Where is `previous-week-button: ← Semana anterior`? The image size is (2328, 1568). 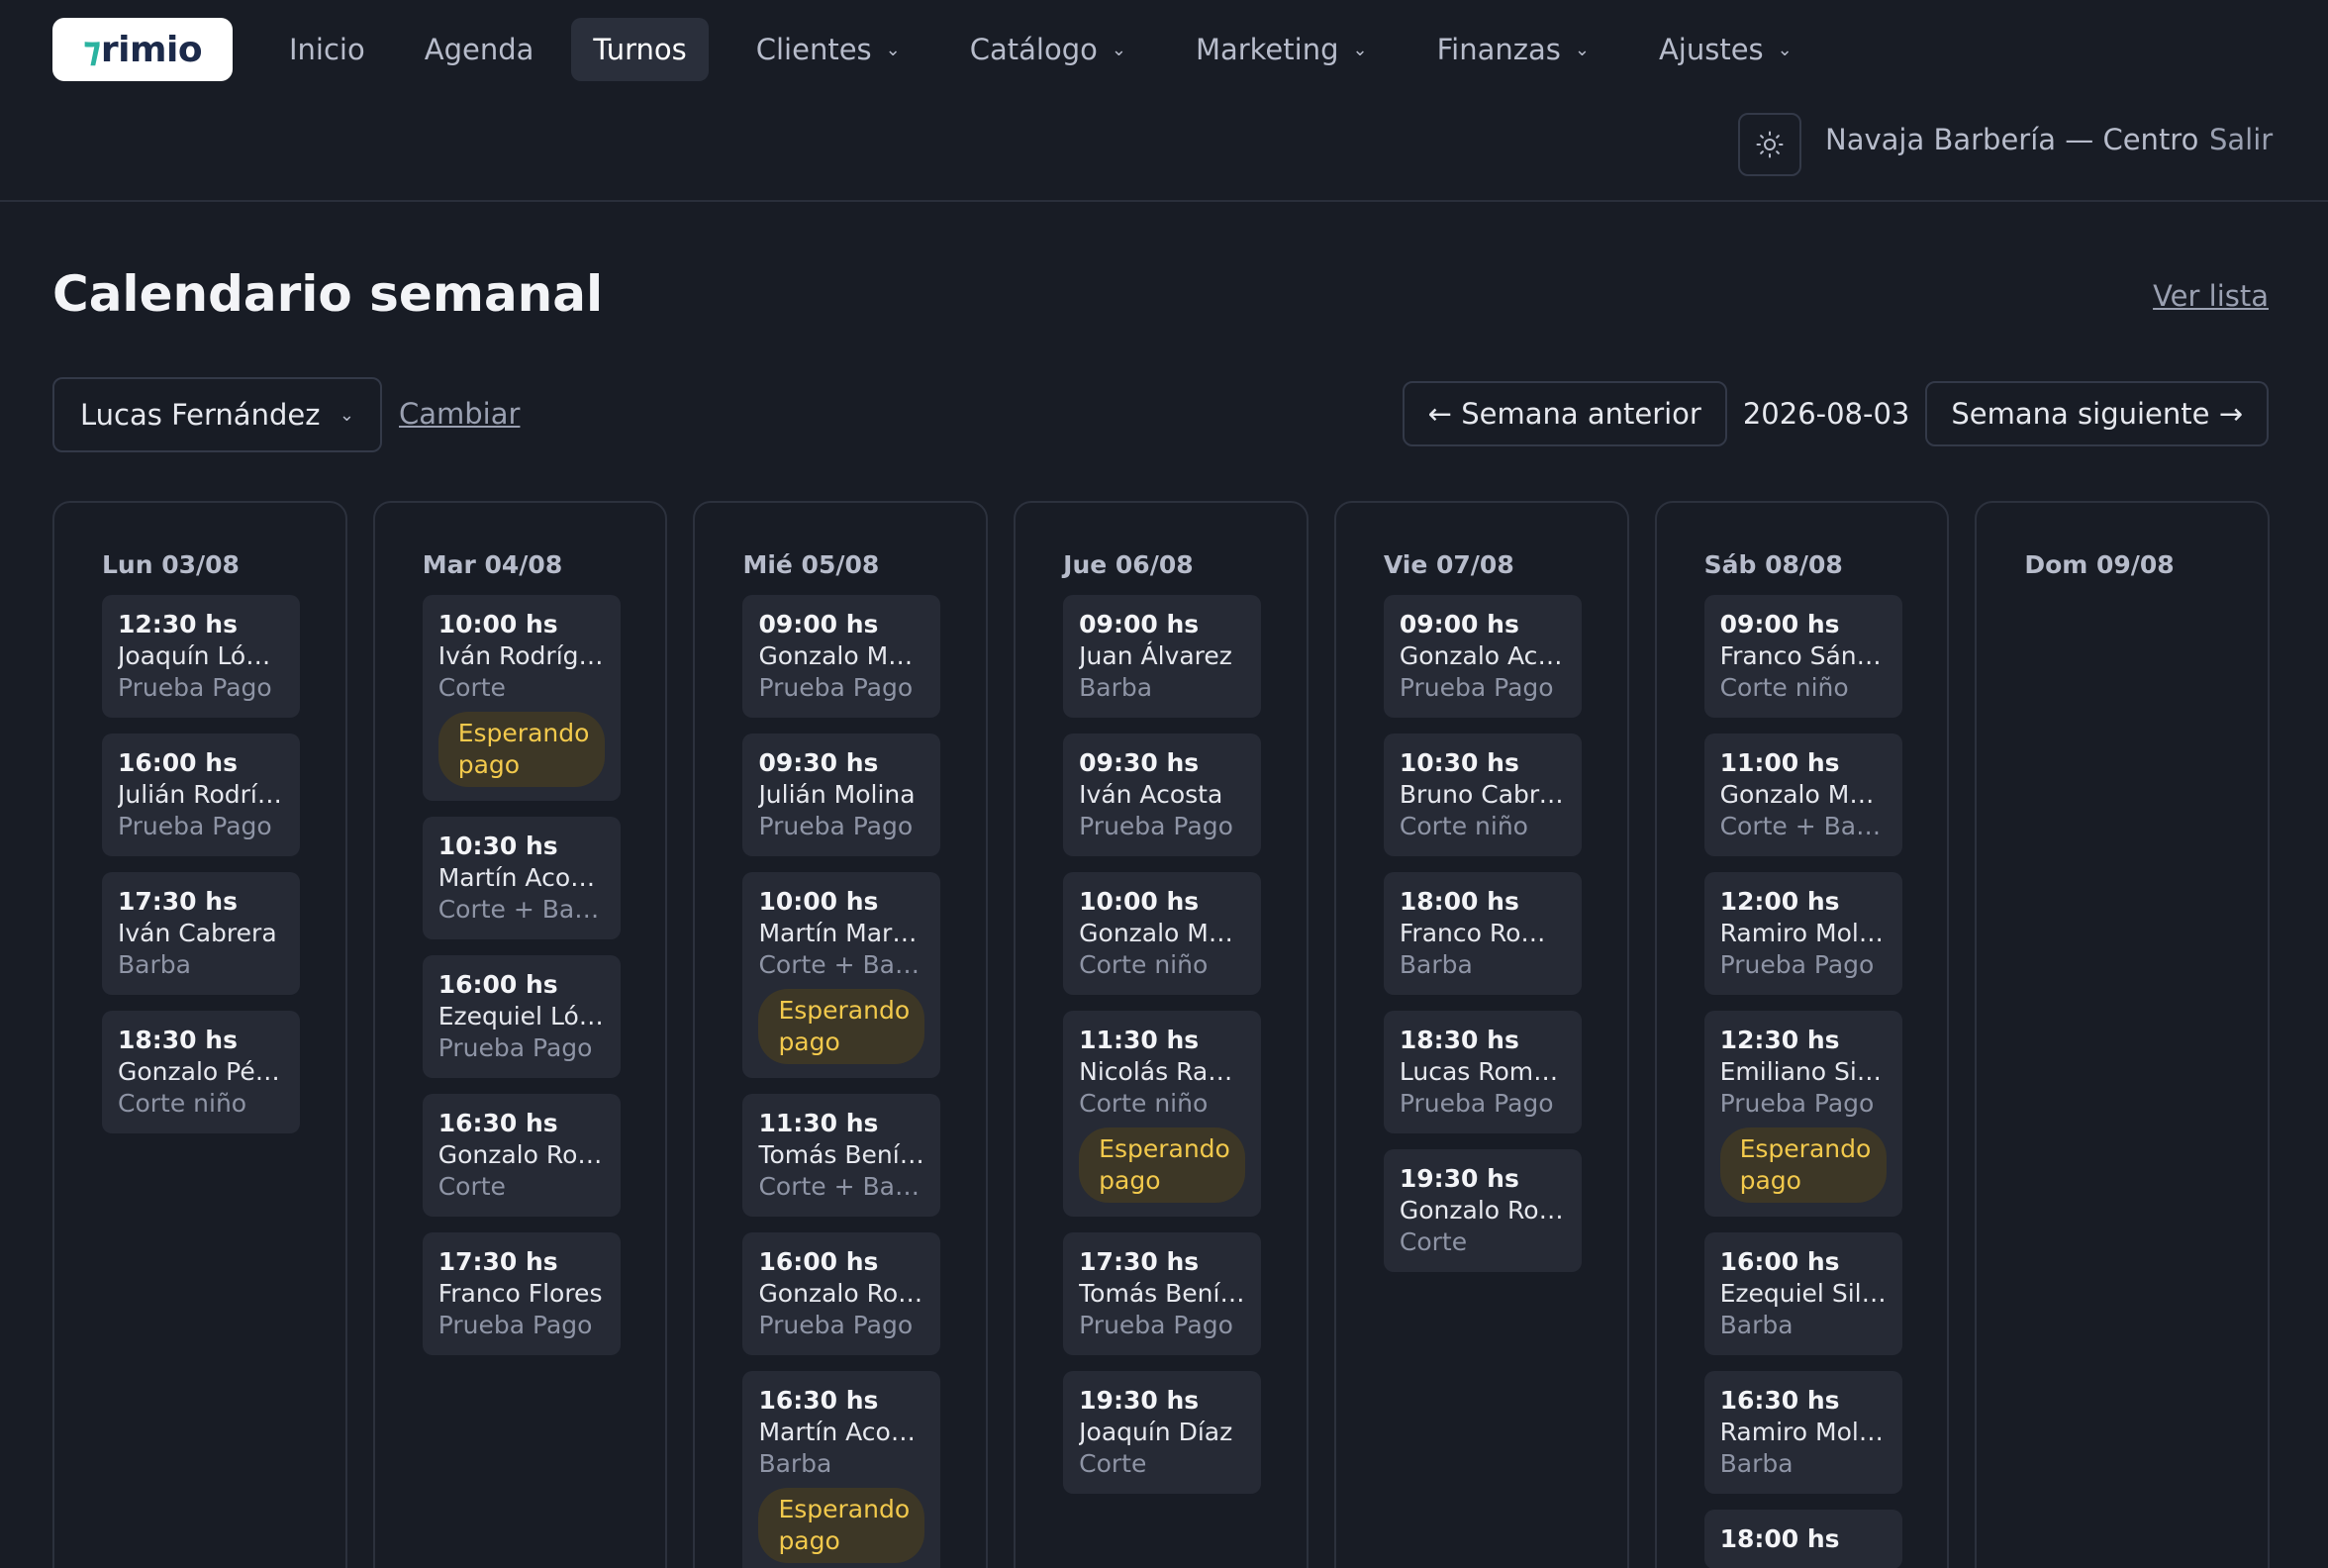 previous-week-button: ← Semana anterior is located at coordinates (1564, 413).